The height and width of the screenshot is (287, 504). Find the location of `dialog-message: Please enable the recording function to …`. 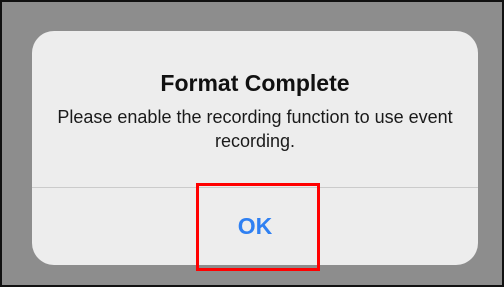

dialog-message: Please enable the recording function to … is located at coordinates (255, 129).